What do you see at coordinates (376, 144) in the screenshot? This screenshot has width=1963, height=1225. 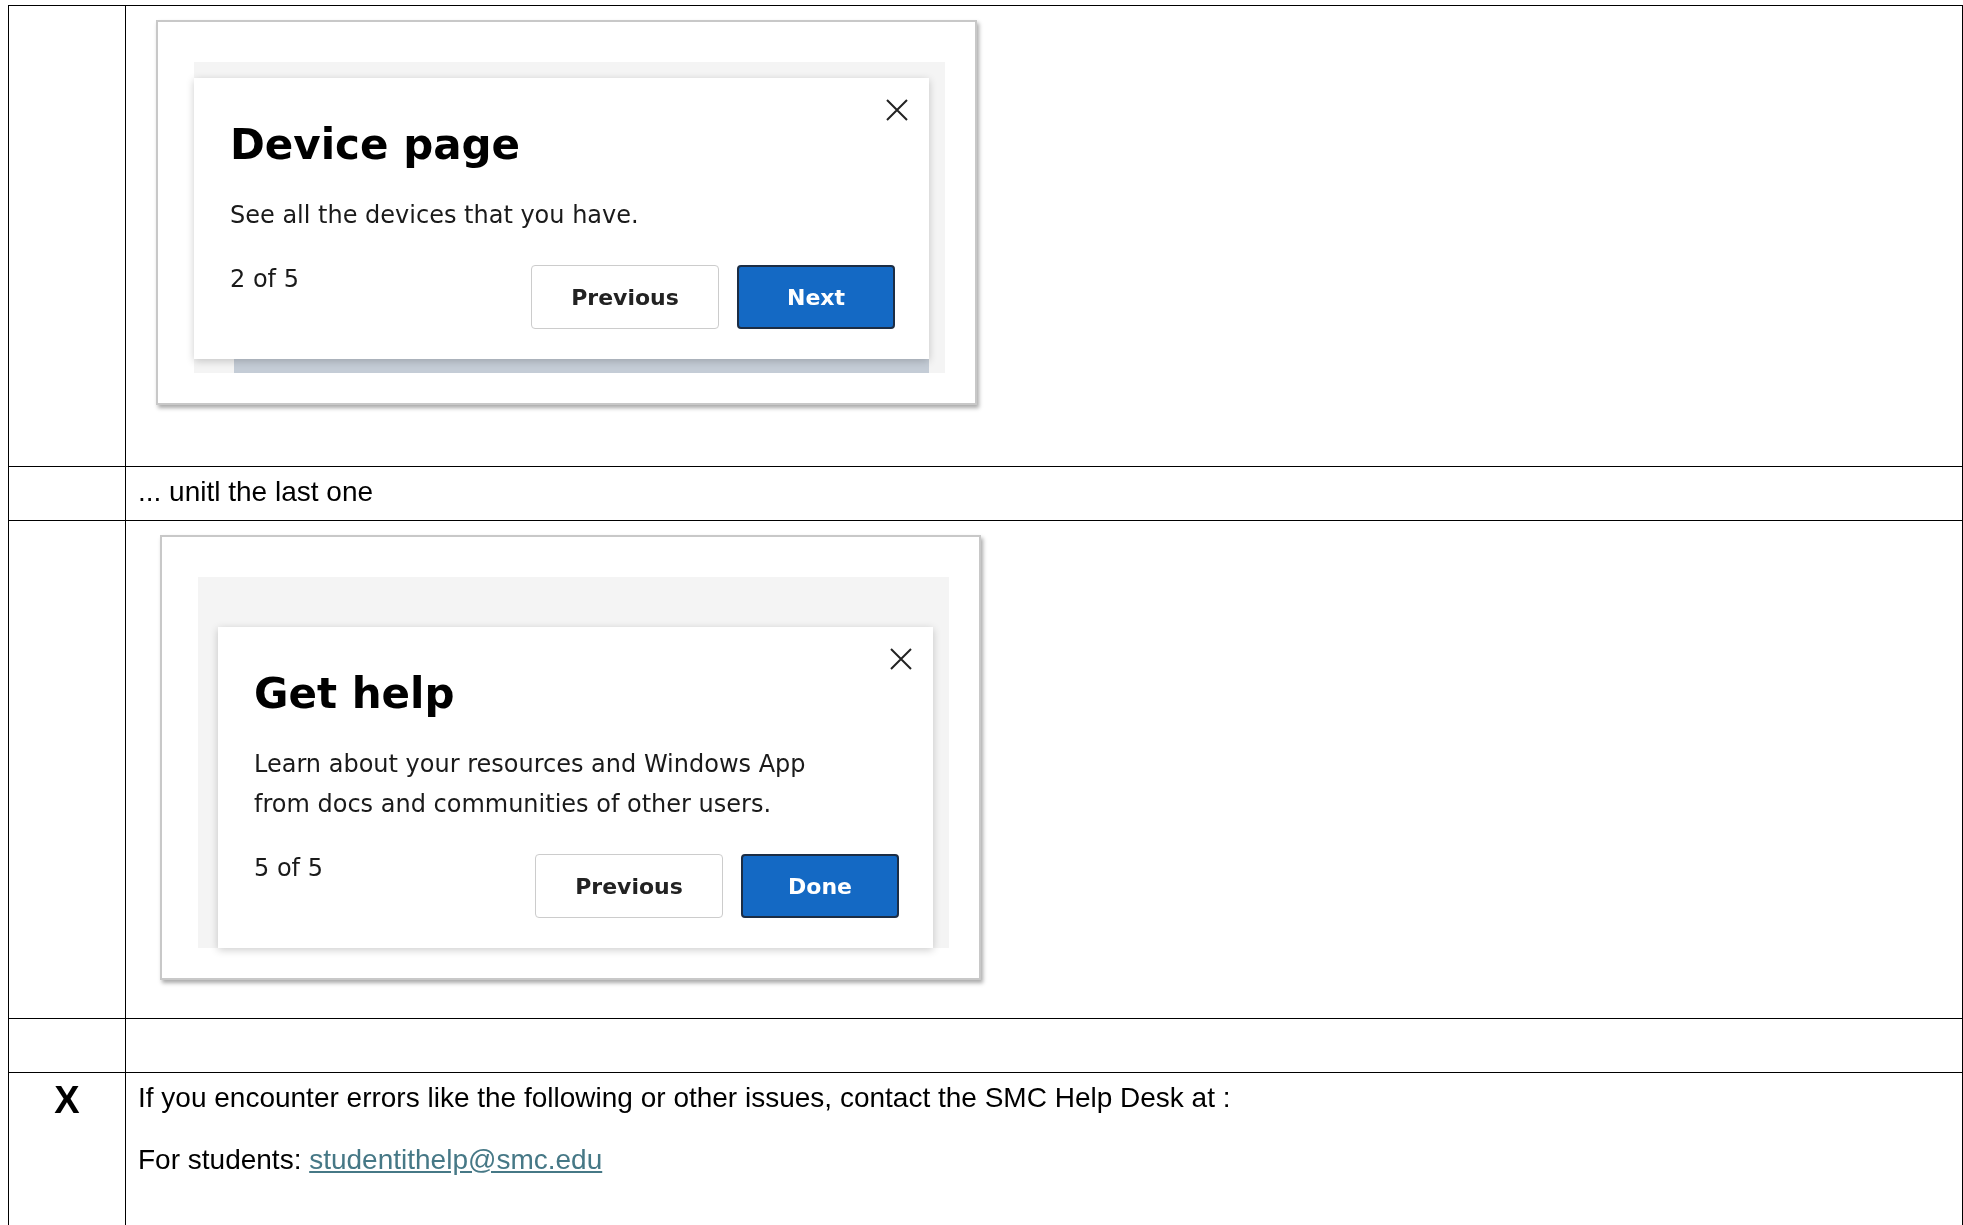 I see `dialog-title: Device page` at bounding box center [376, 144].